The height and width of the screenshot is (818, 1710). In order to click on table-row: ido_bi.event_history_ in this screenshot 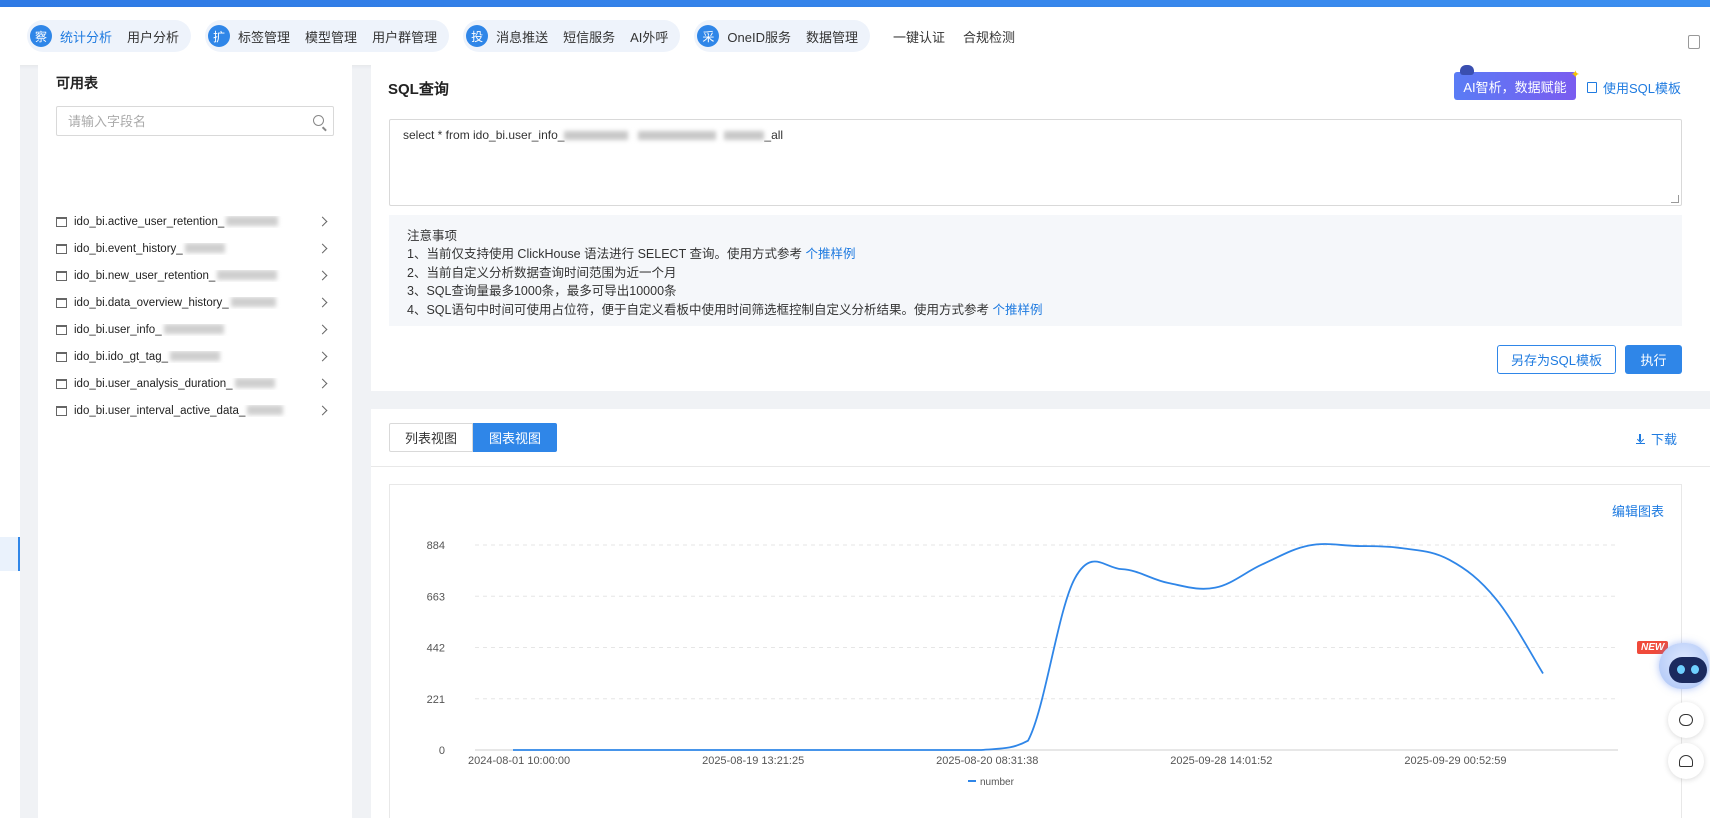, I will do `click(195, 248)`.